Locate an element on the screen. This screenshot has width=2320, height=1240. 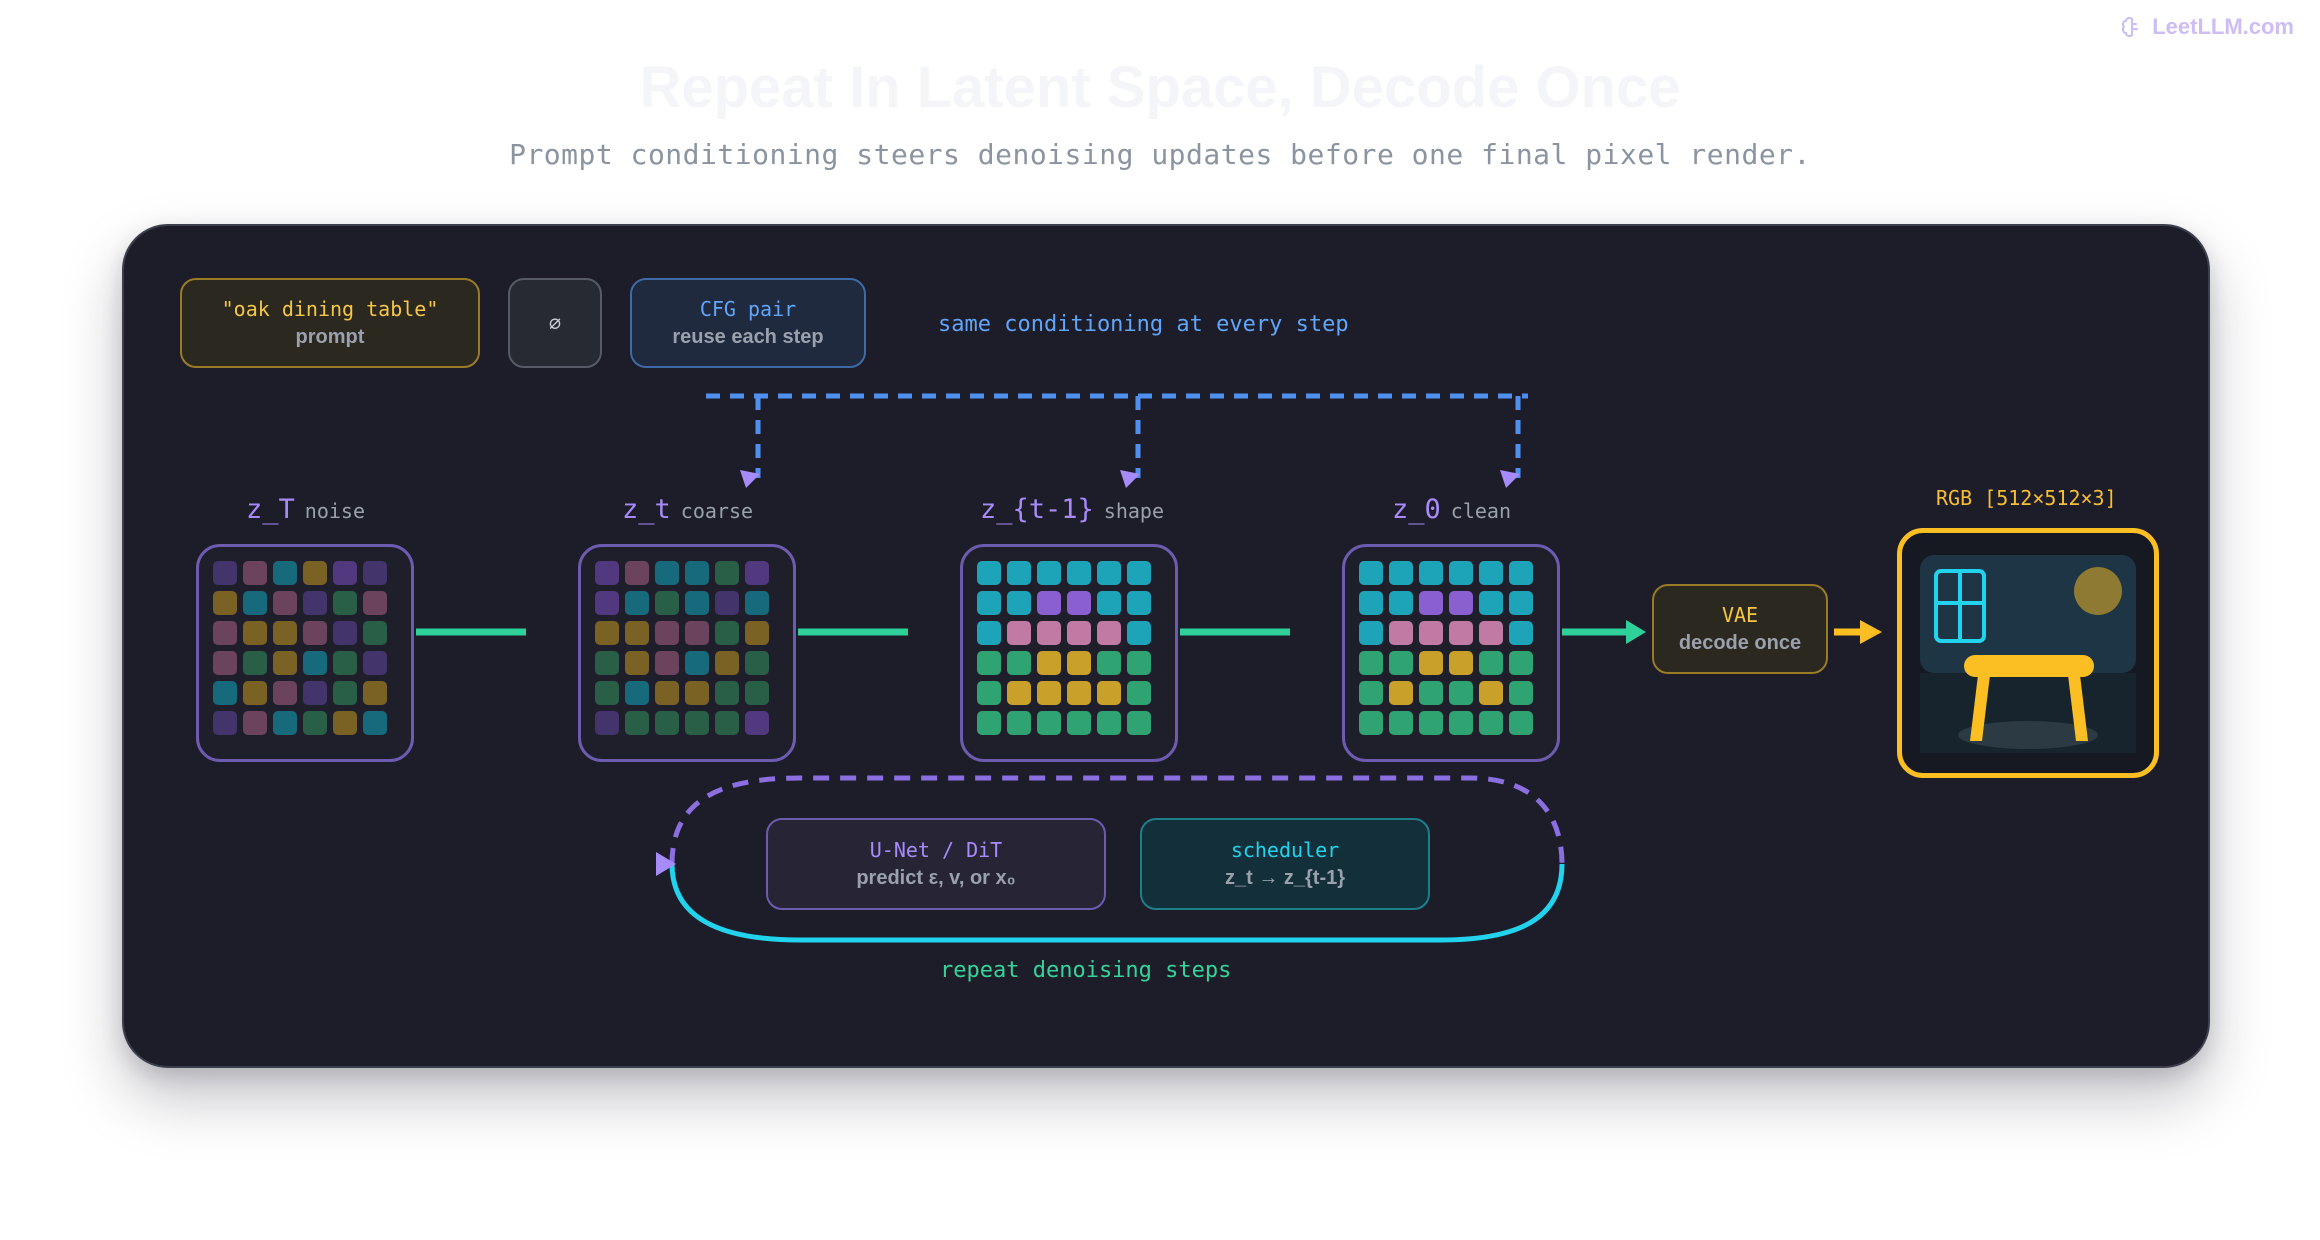
vae-box: VAE decode once is located at coordinates (1740, 629).